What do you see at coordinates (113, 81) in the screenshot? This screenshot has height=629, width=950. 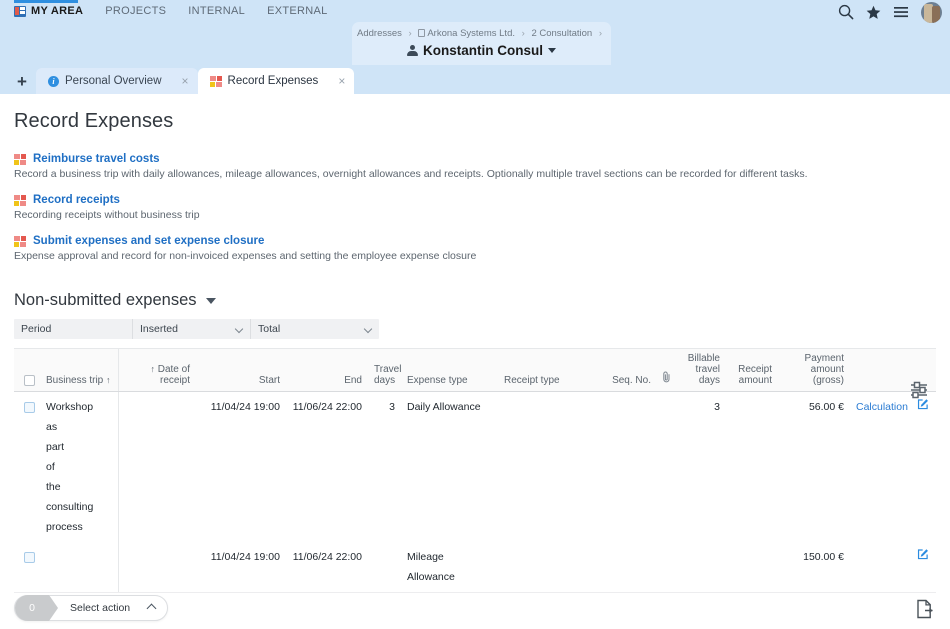 I see `tab-personal-overview-label: Personal Overview` at bounding box center [113, 81].